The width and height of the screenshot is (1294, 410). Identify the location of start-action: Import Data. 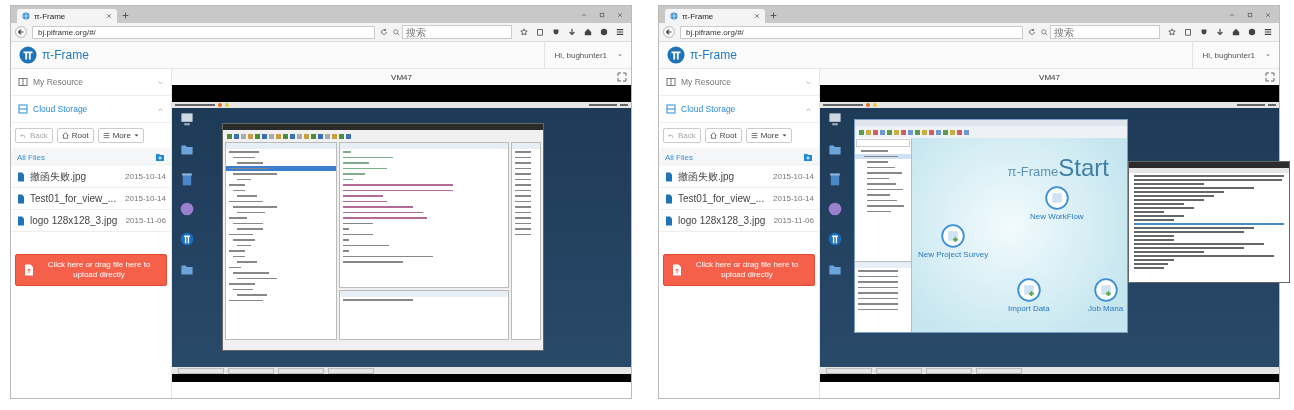
(1029, 295).